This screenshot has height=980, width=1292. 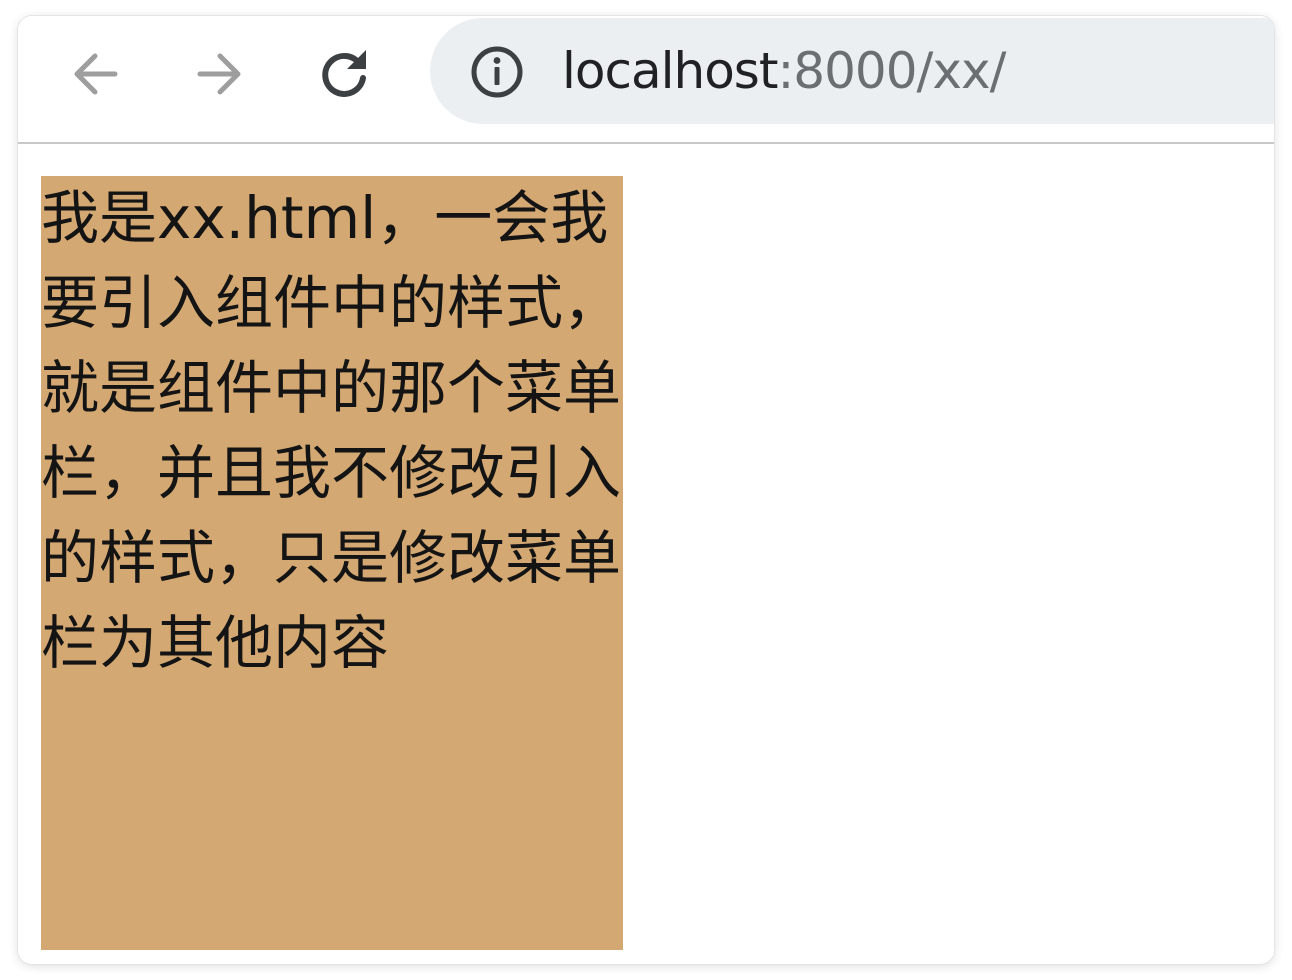 I want to click on back-button, so click(x=95, y=74).